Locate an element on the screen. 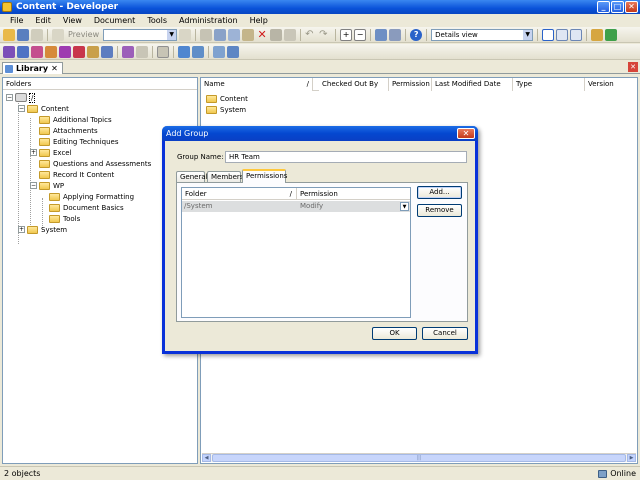 The width and height of the screenshot is (640, 480). tree-item-excel: + Excel is located at coordinates (51, 152).